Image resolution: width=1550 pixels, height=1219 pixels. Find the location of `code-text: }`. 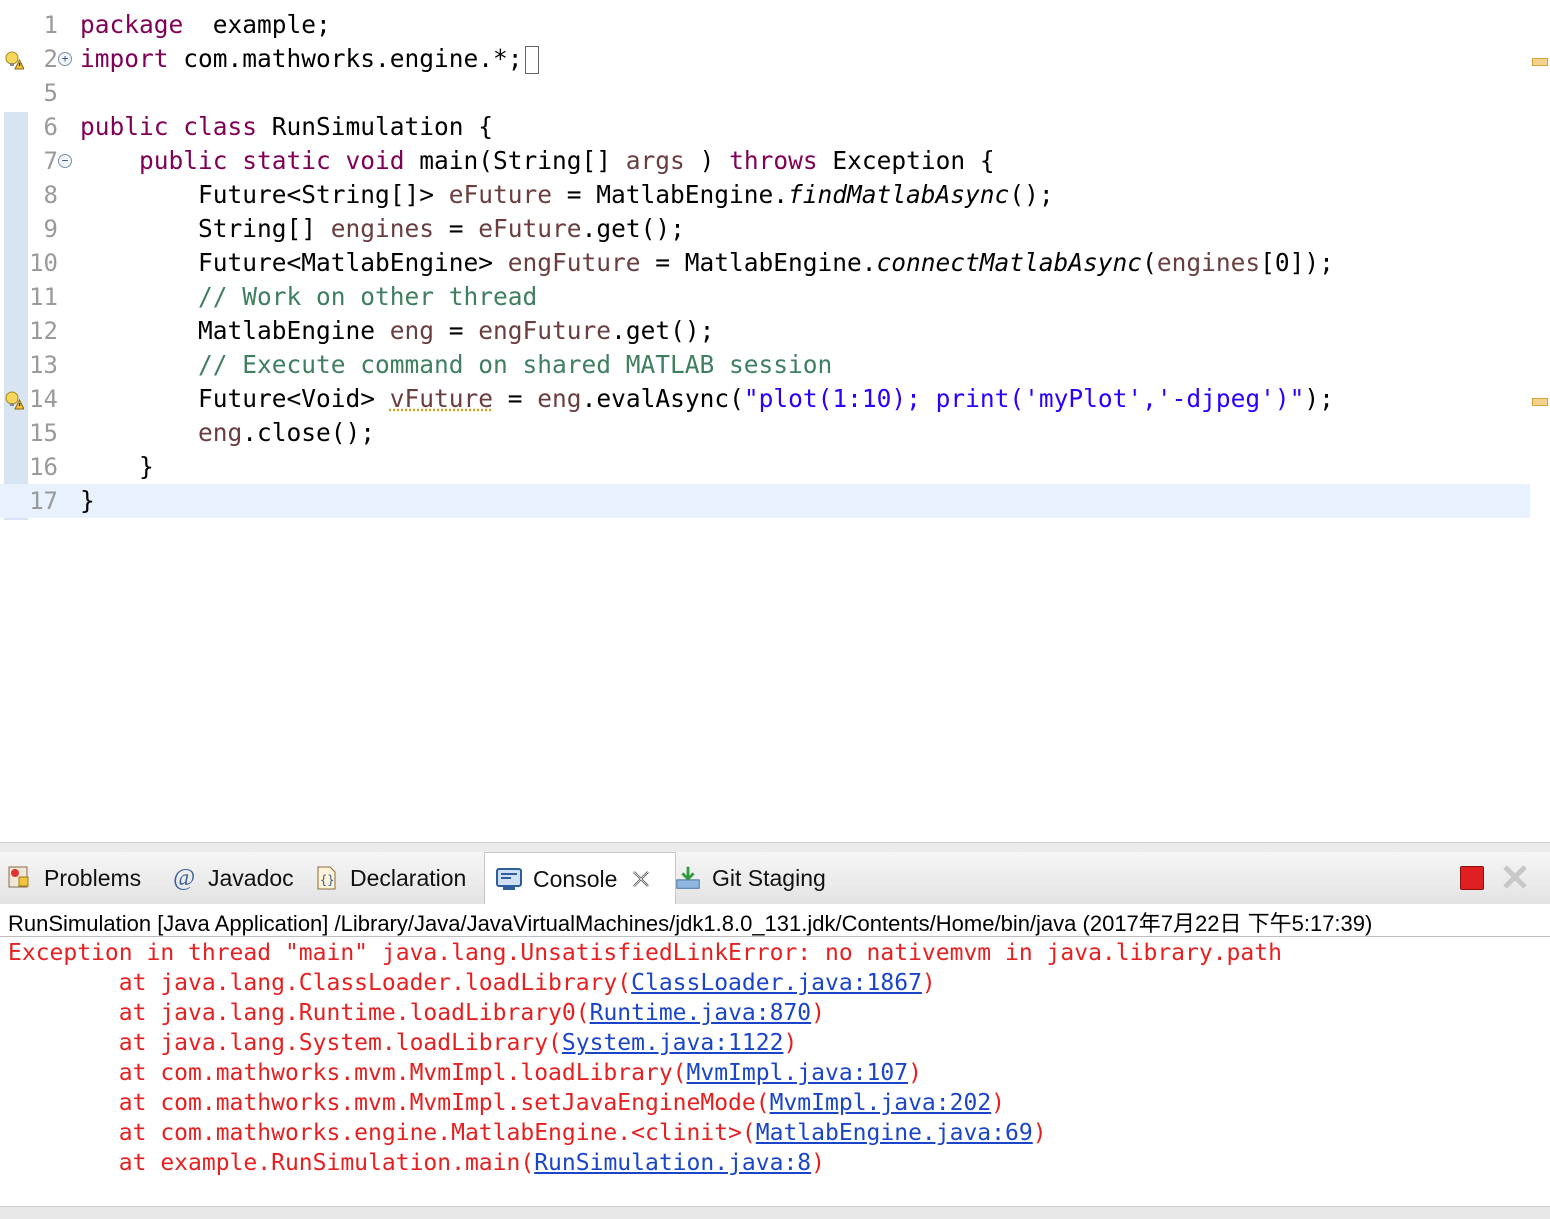

code-text: } is located at coordinates (87, 501).